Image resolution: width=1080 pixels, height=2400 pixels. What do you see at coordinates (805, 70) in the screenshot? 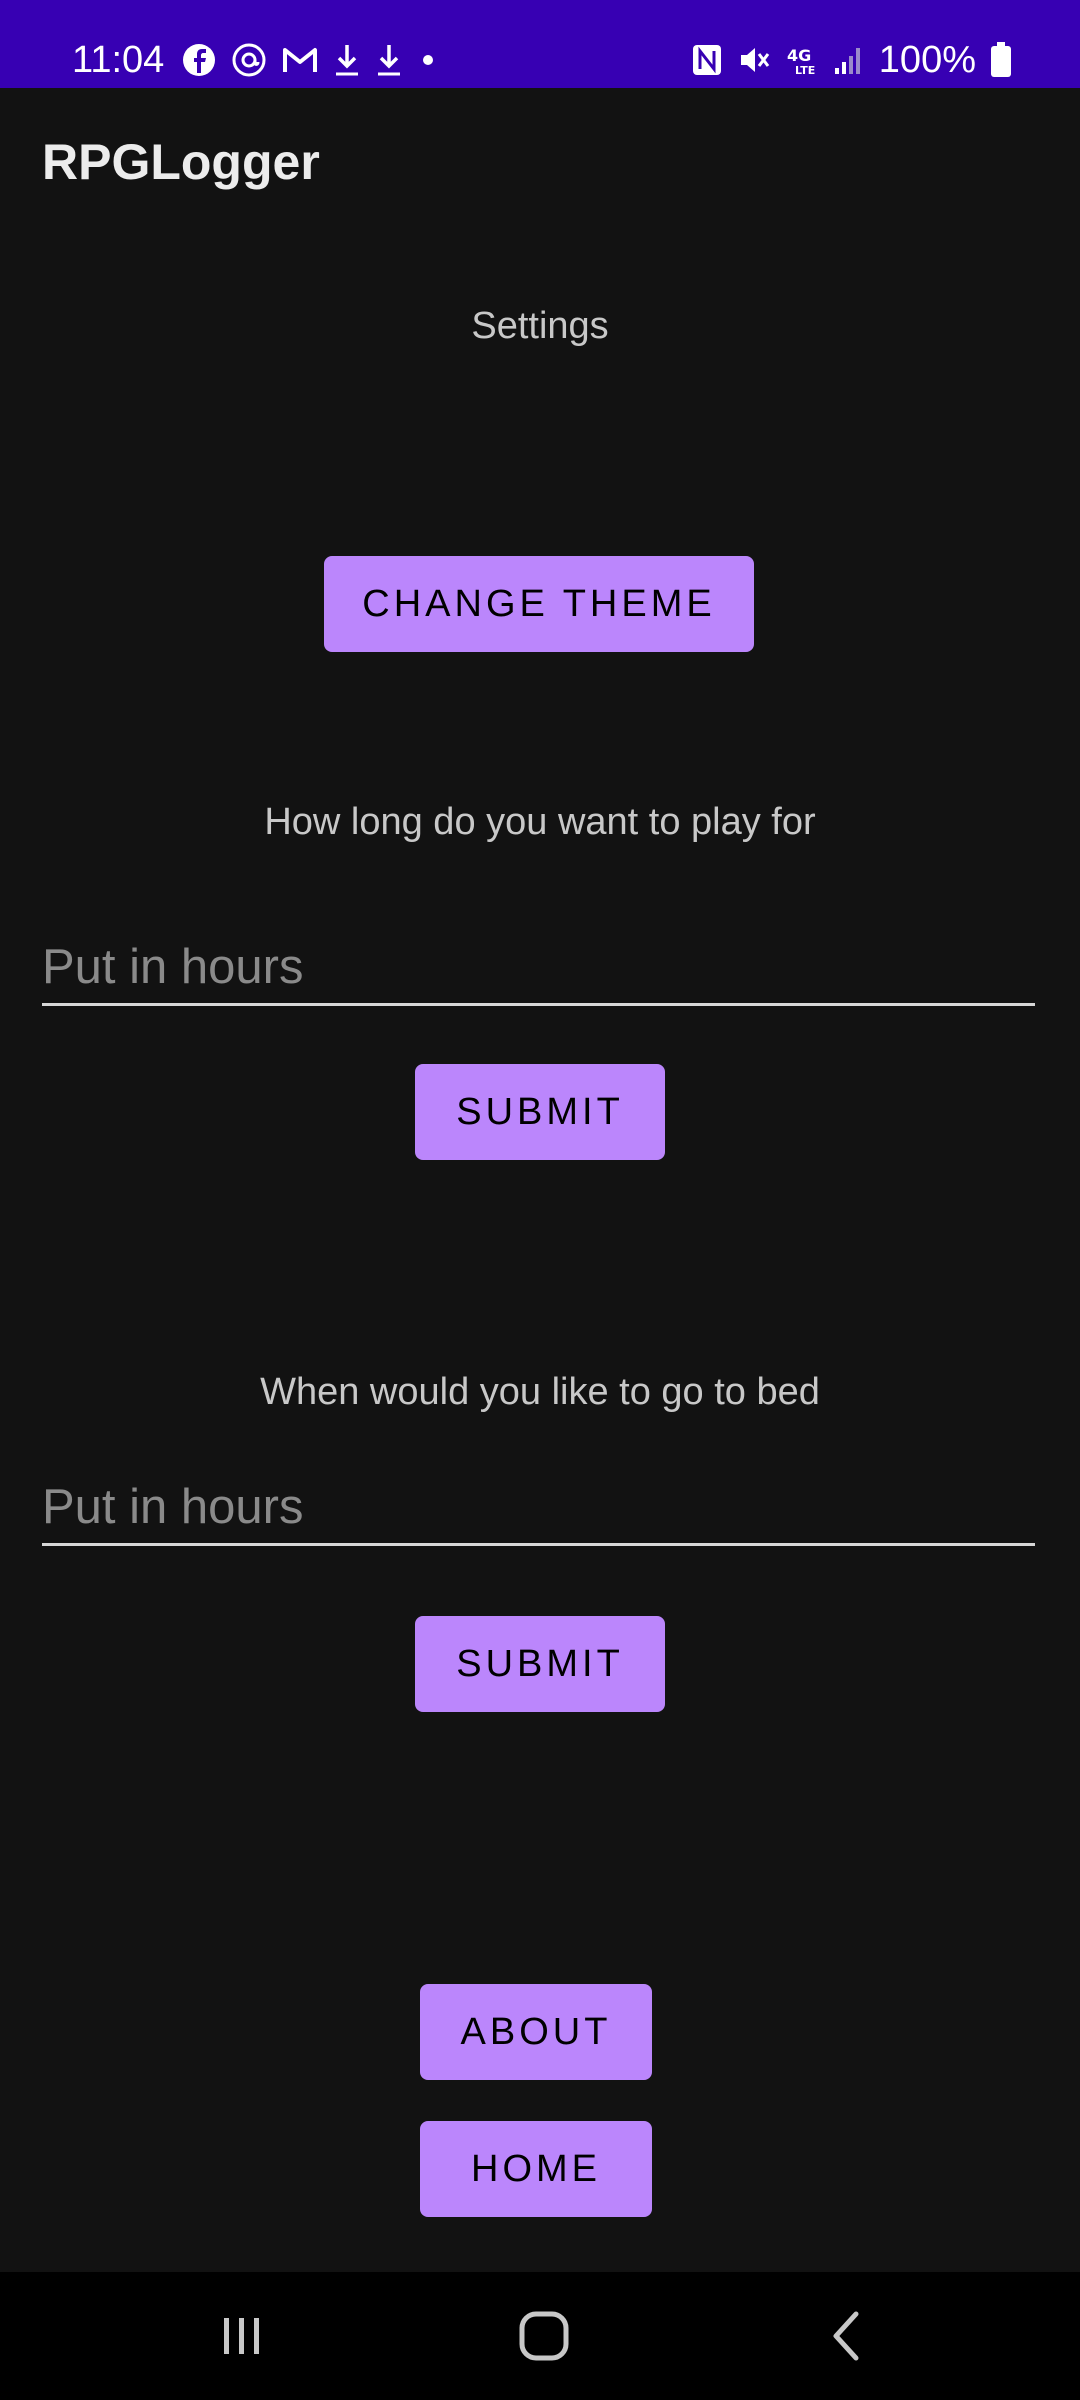
I see `svg-text: LTE` at bounding box center [805, 70].